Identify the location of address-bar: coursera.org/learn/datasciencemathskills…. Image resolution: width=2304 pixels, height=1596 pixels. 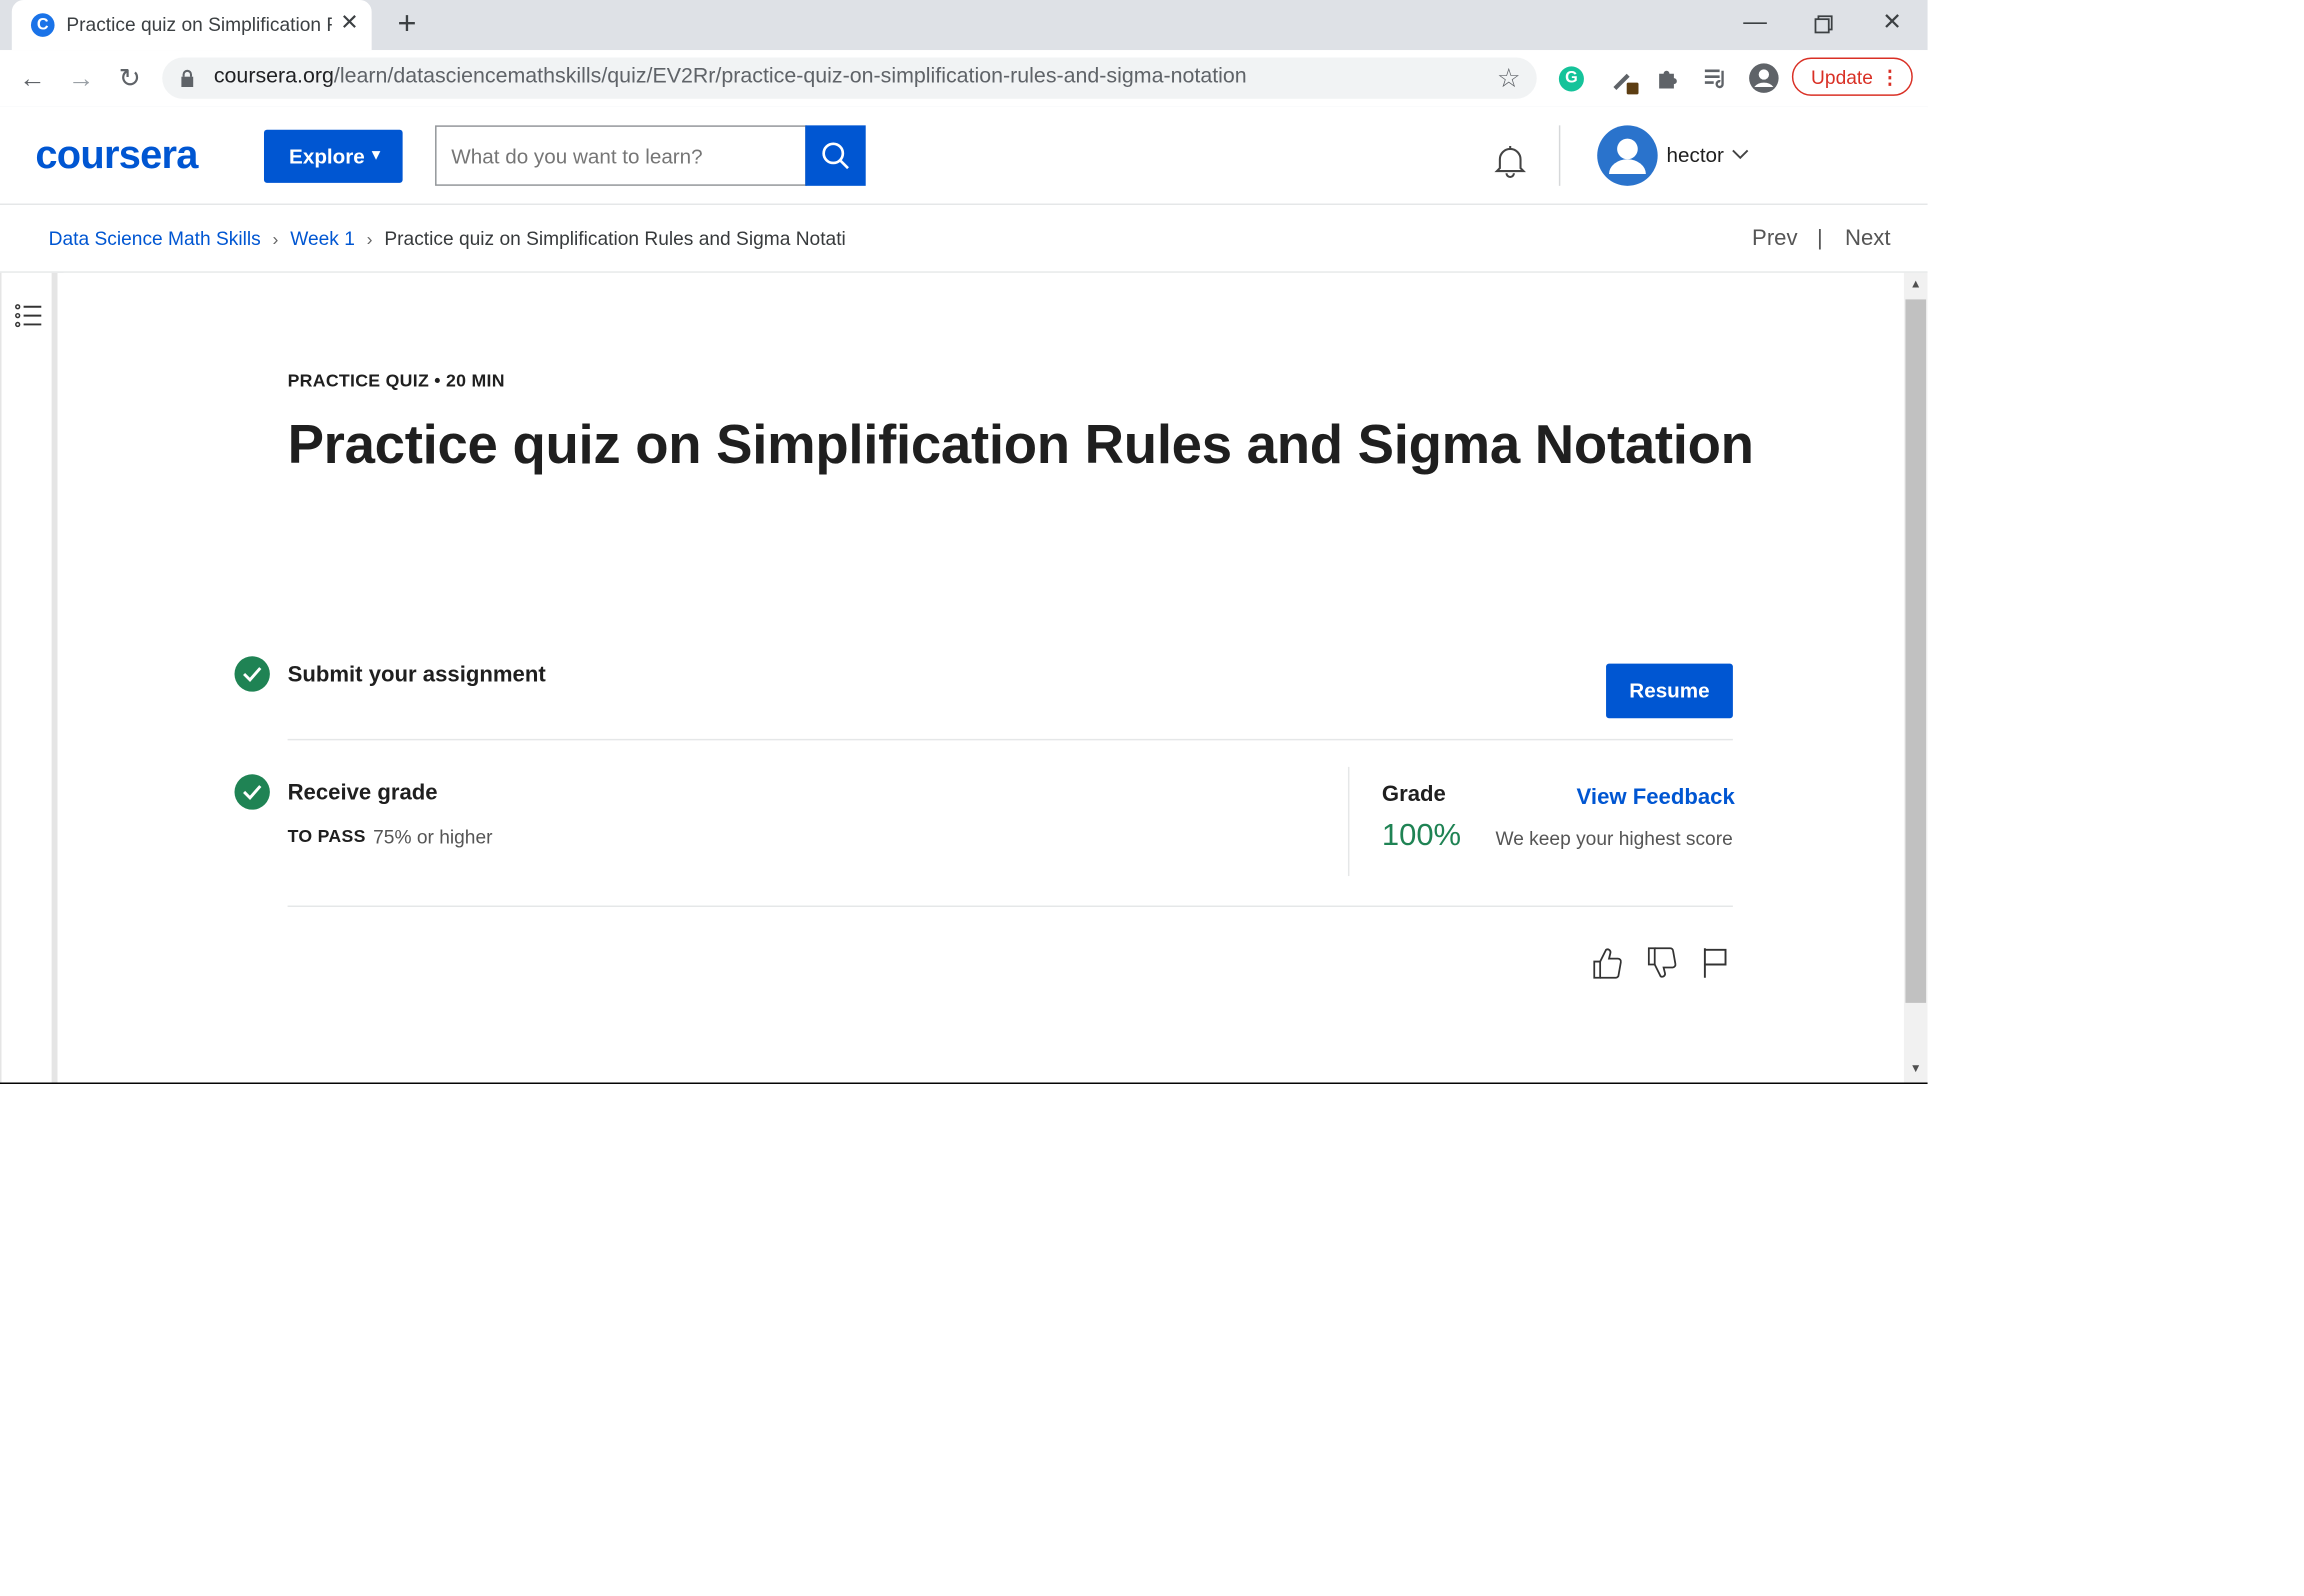
(849, 78).